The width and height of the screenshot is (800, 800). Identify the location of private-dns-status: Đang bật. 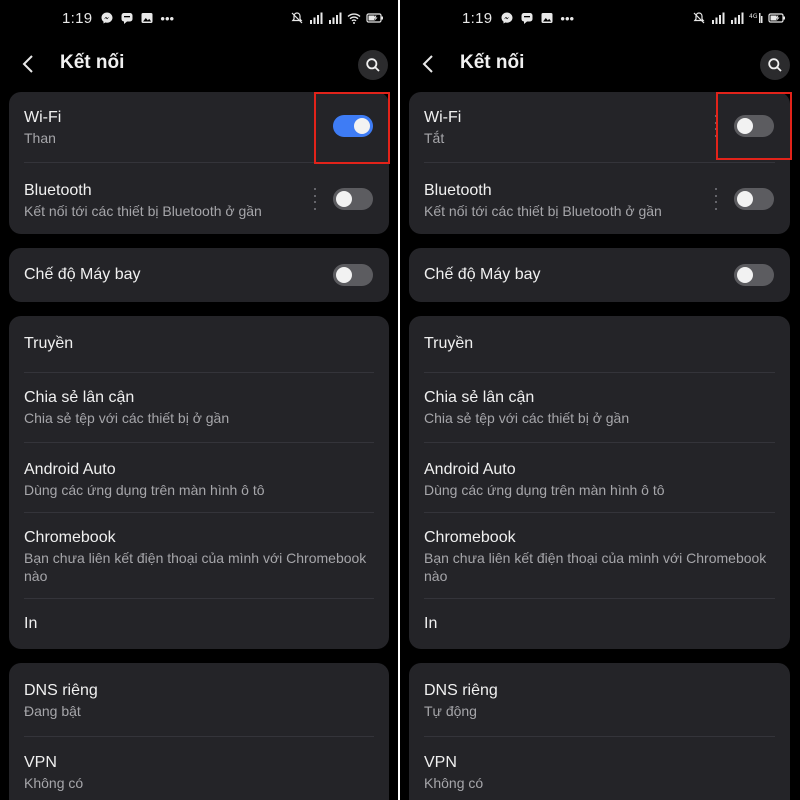
(52, 711).